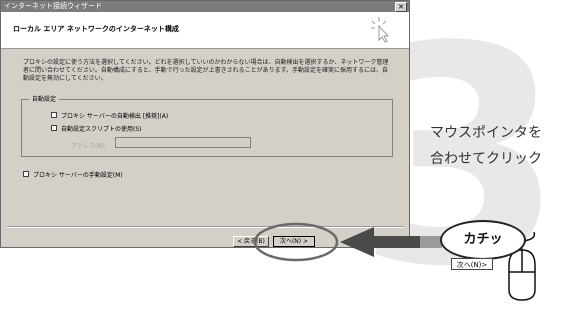 Image resolution: width=568 pixels, height=332 pixels. I want to click on instruction-line-1: マウスポインタを, so click(486, 133).